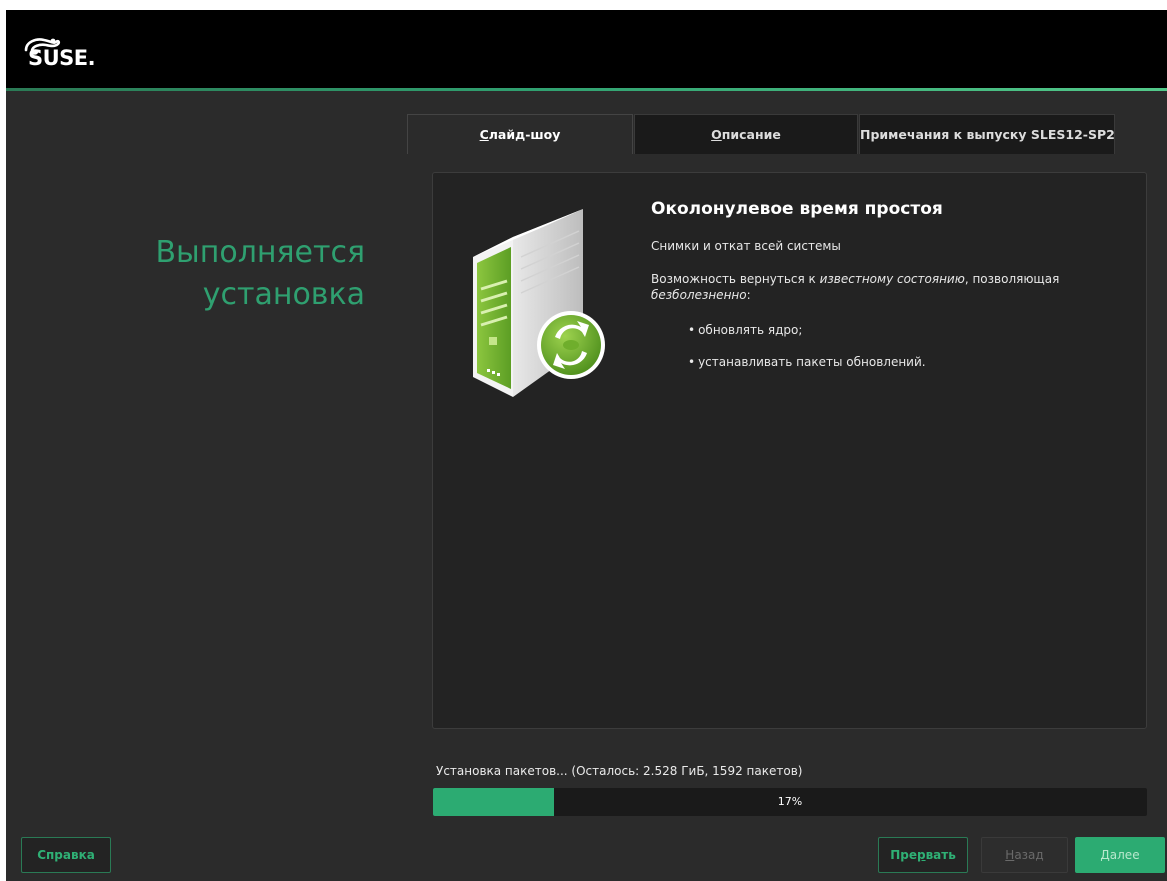  What do you see at coordinates (195, 274) in the screenshot?
I see `page-title: Выполняется установка` at bounding box center [195, 274].